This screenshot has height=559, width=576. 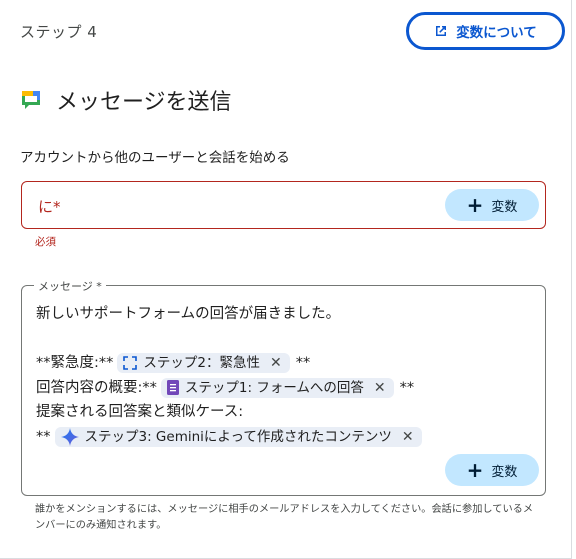 What do you see at coordinates (75, 363) in the screenshot?
I see `message-text: **緊急度:**` at bounding box center [75, 363].